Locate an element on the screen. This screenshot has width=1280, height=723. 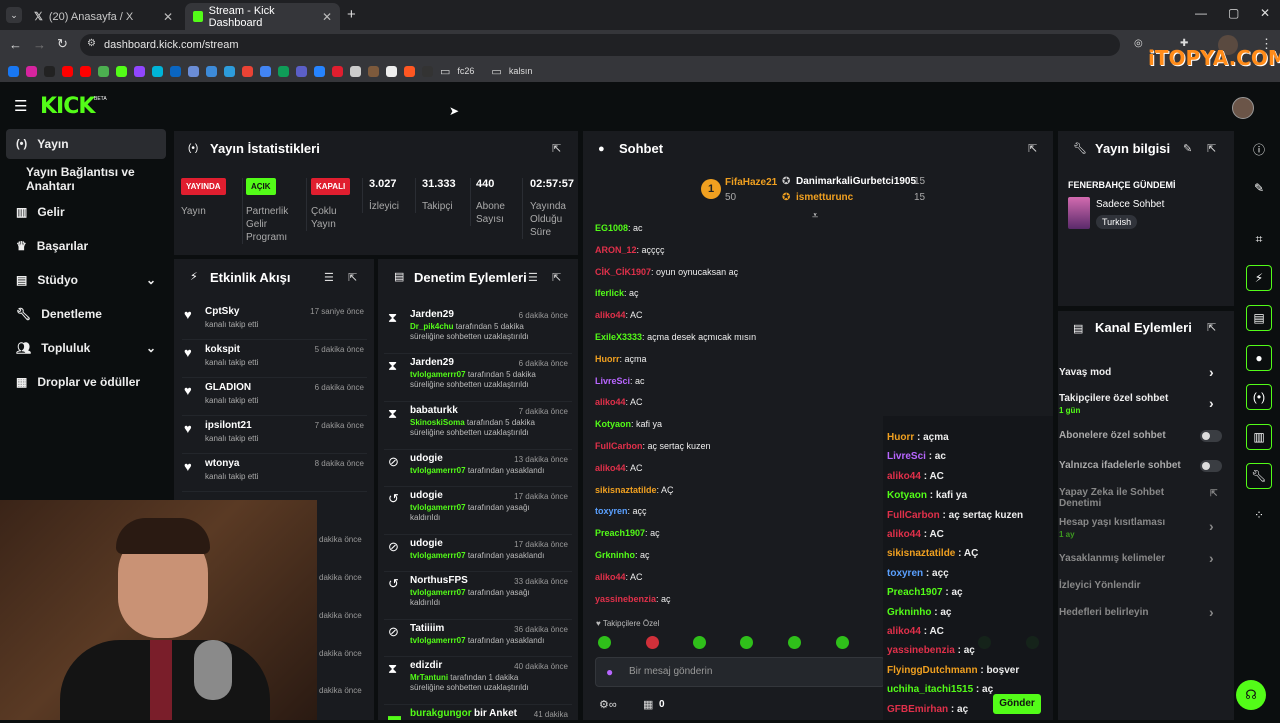
settings-icon: ⚙∞ is located at coordinates (608, 704).